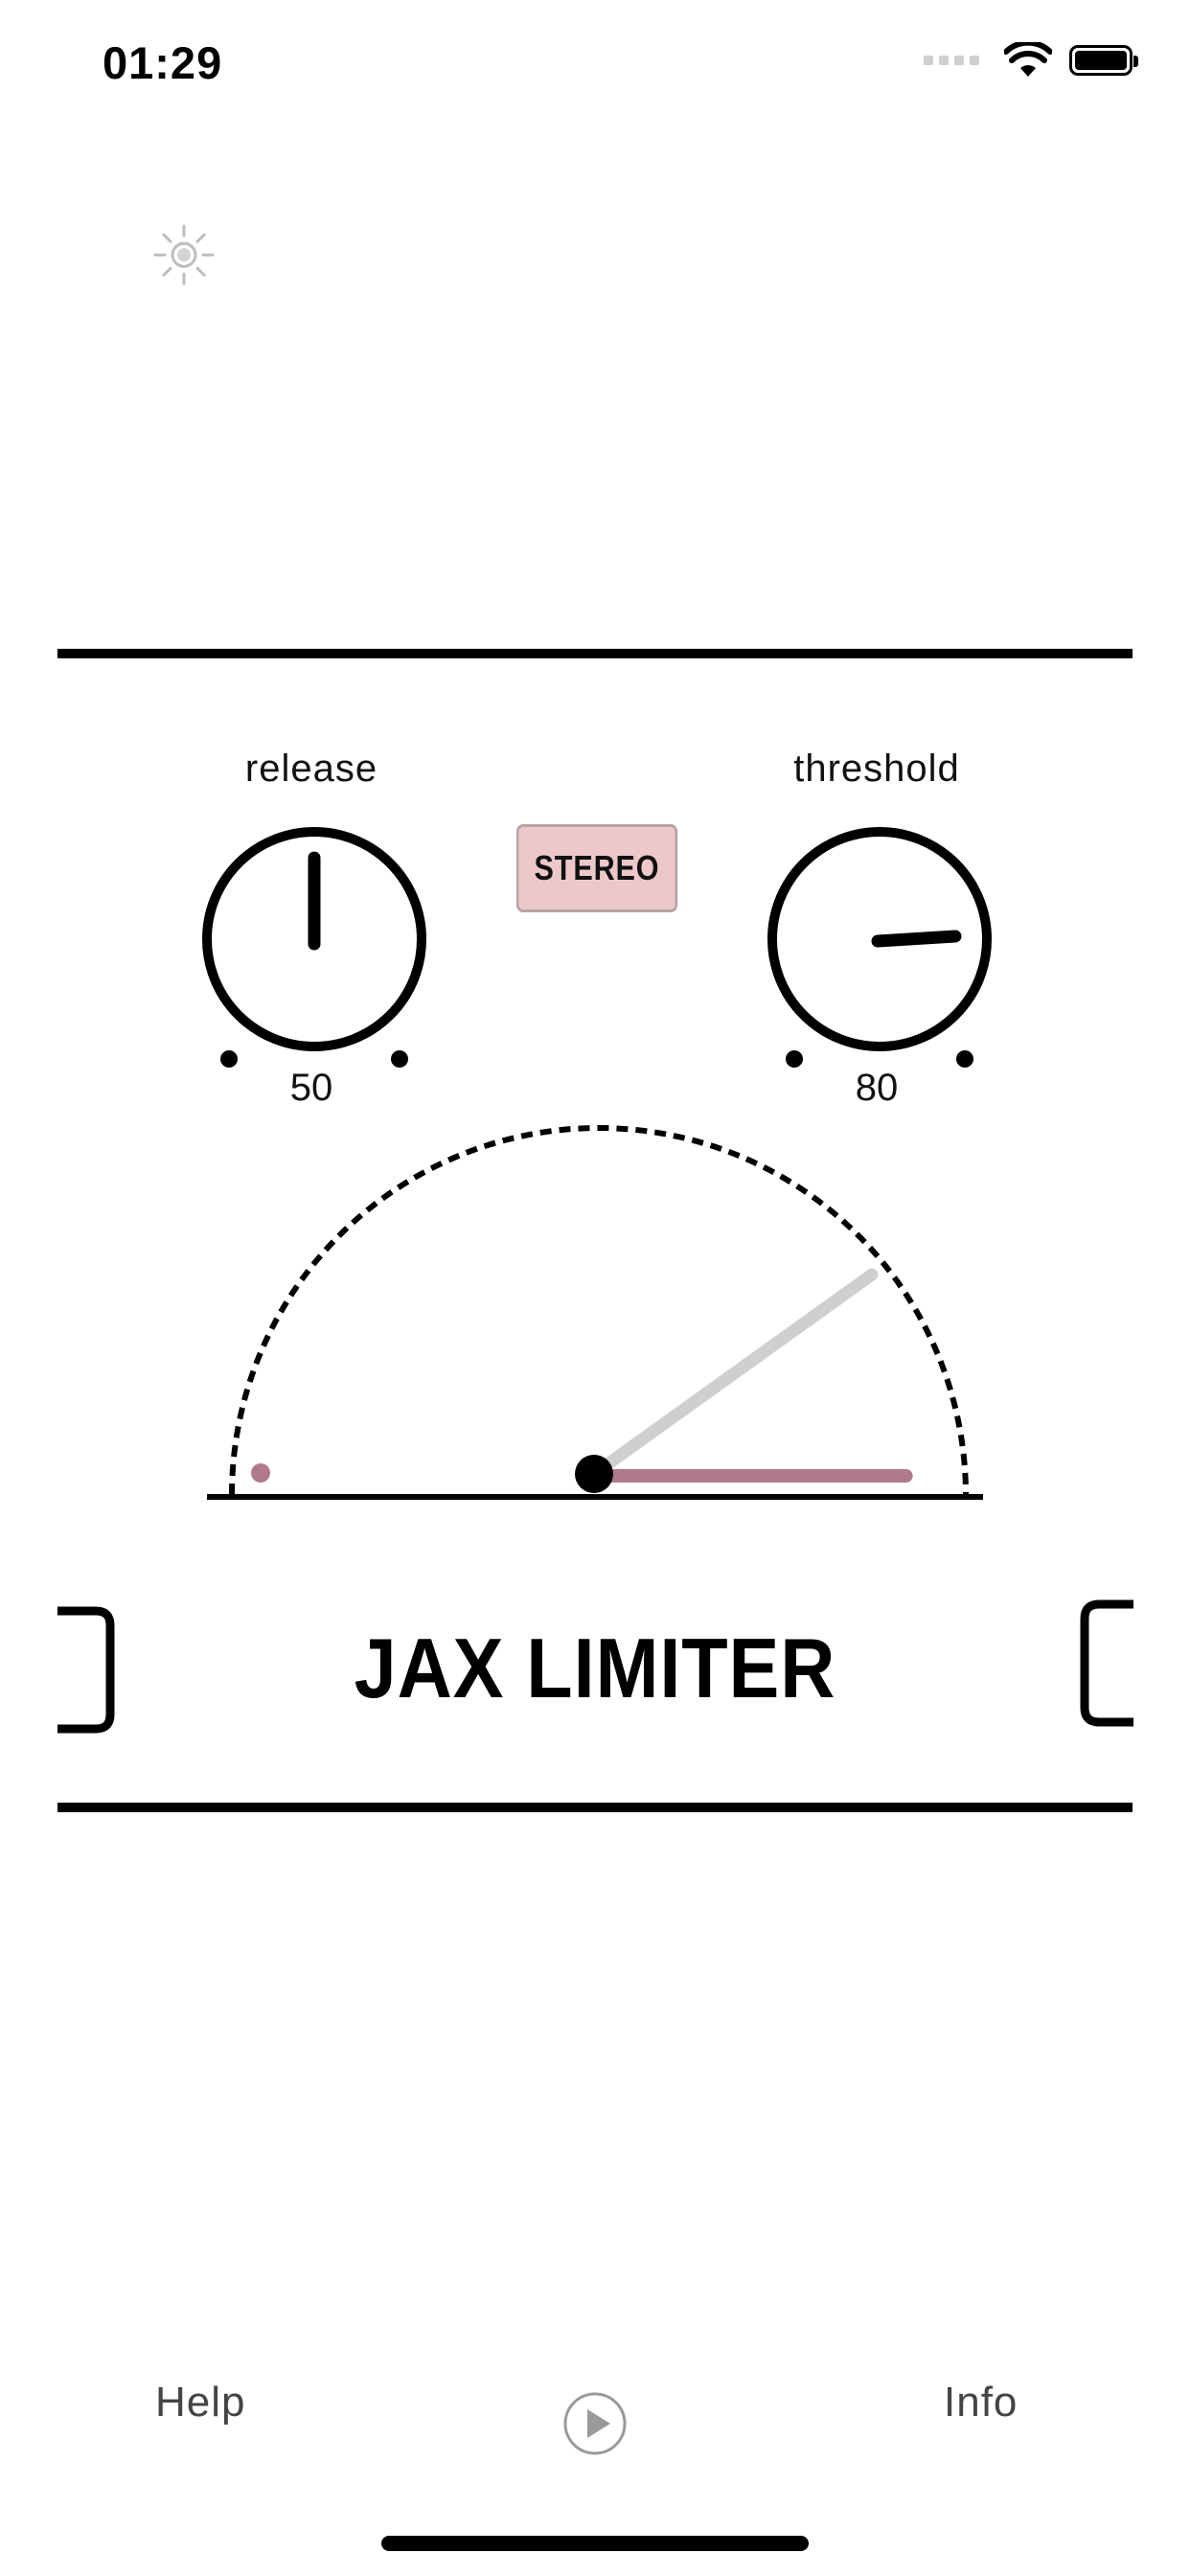  What do you see at coordinates (1103, 60) in the screenshot?
I see `battery-icon` at bounding box center [1103, 60].